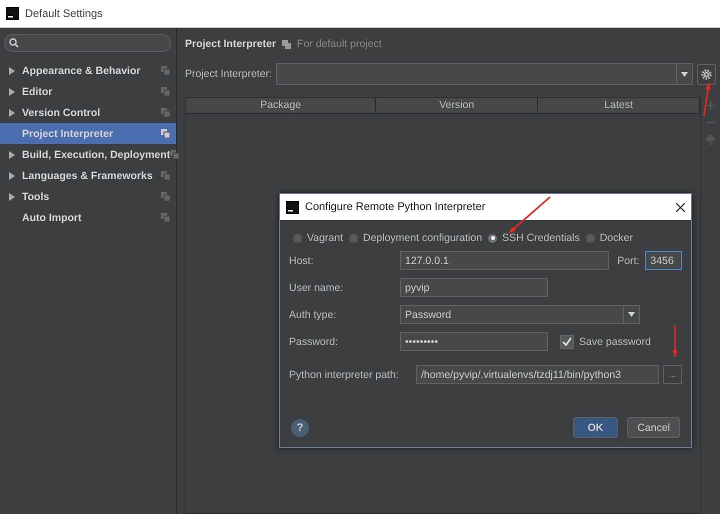  What do you see at coordinates (88, 91) in the screenshot?
I see `sidebar-item: Editor` at bounding box center [88, 91].